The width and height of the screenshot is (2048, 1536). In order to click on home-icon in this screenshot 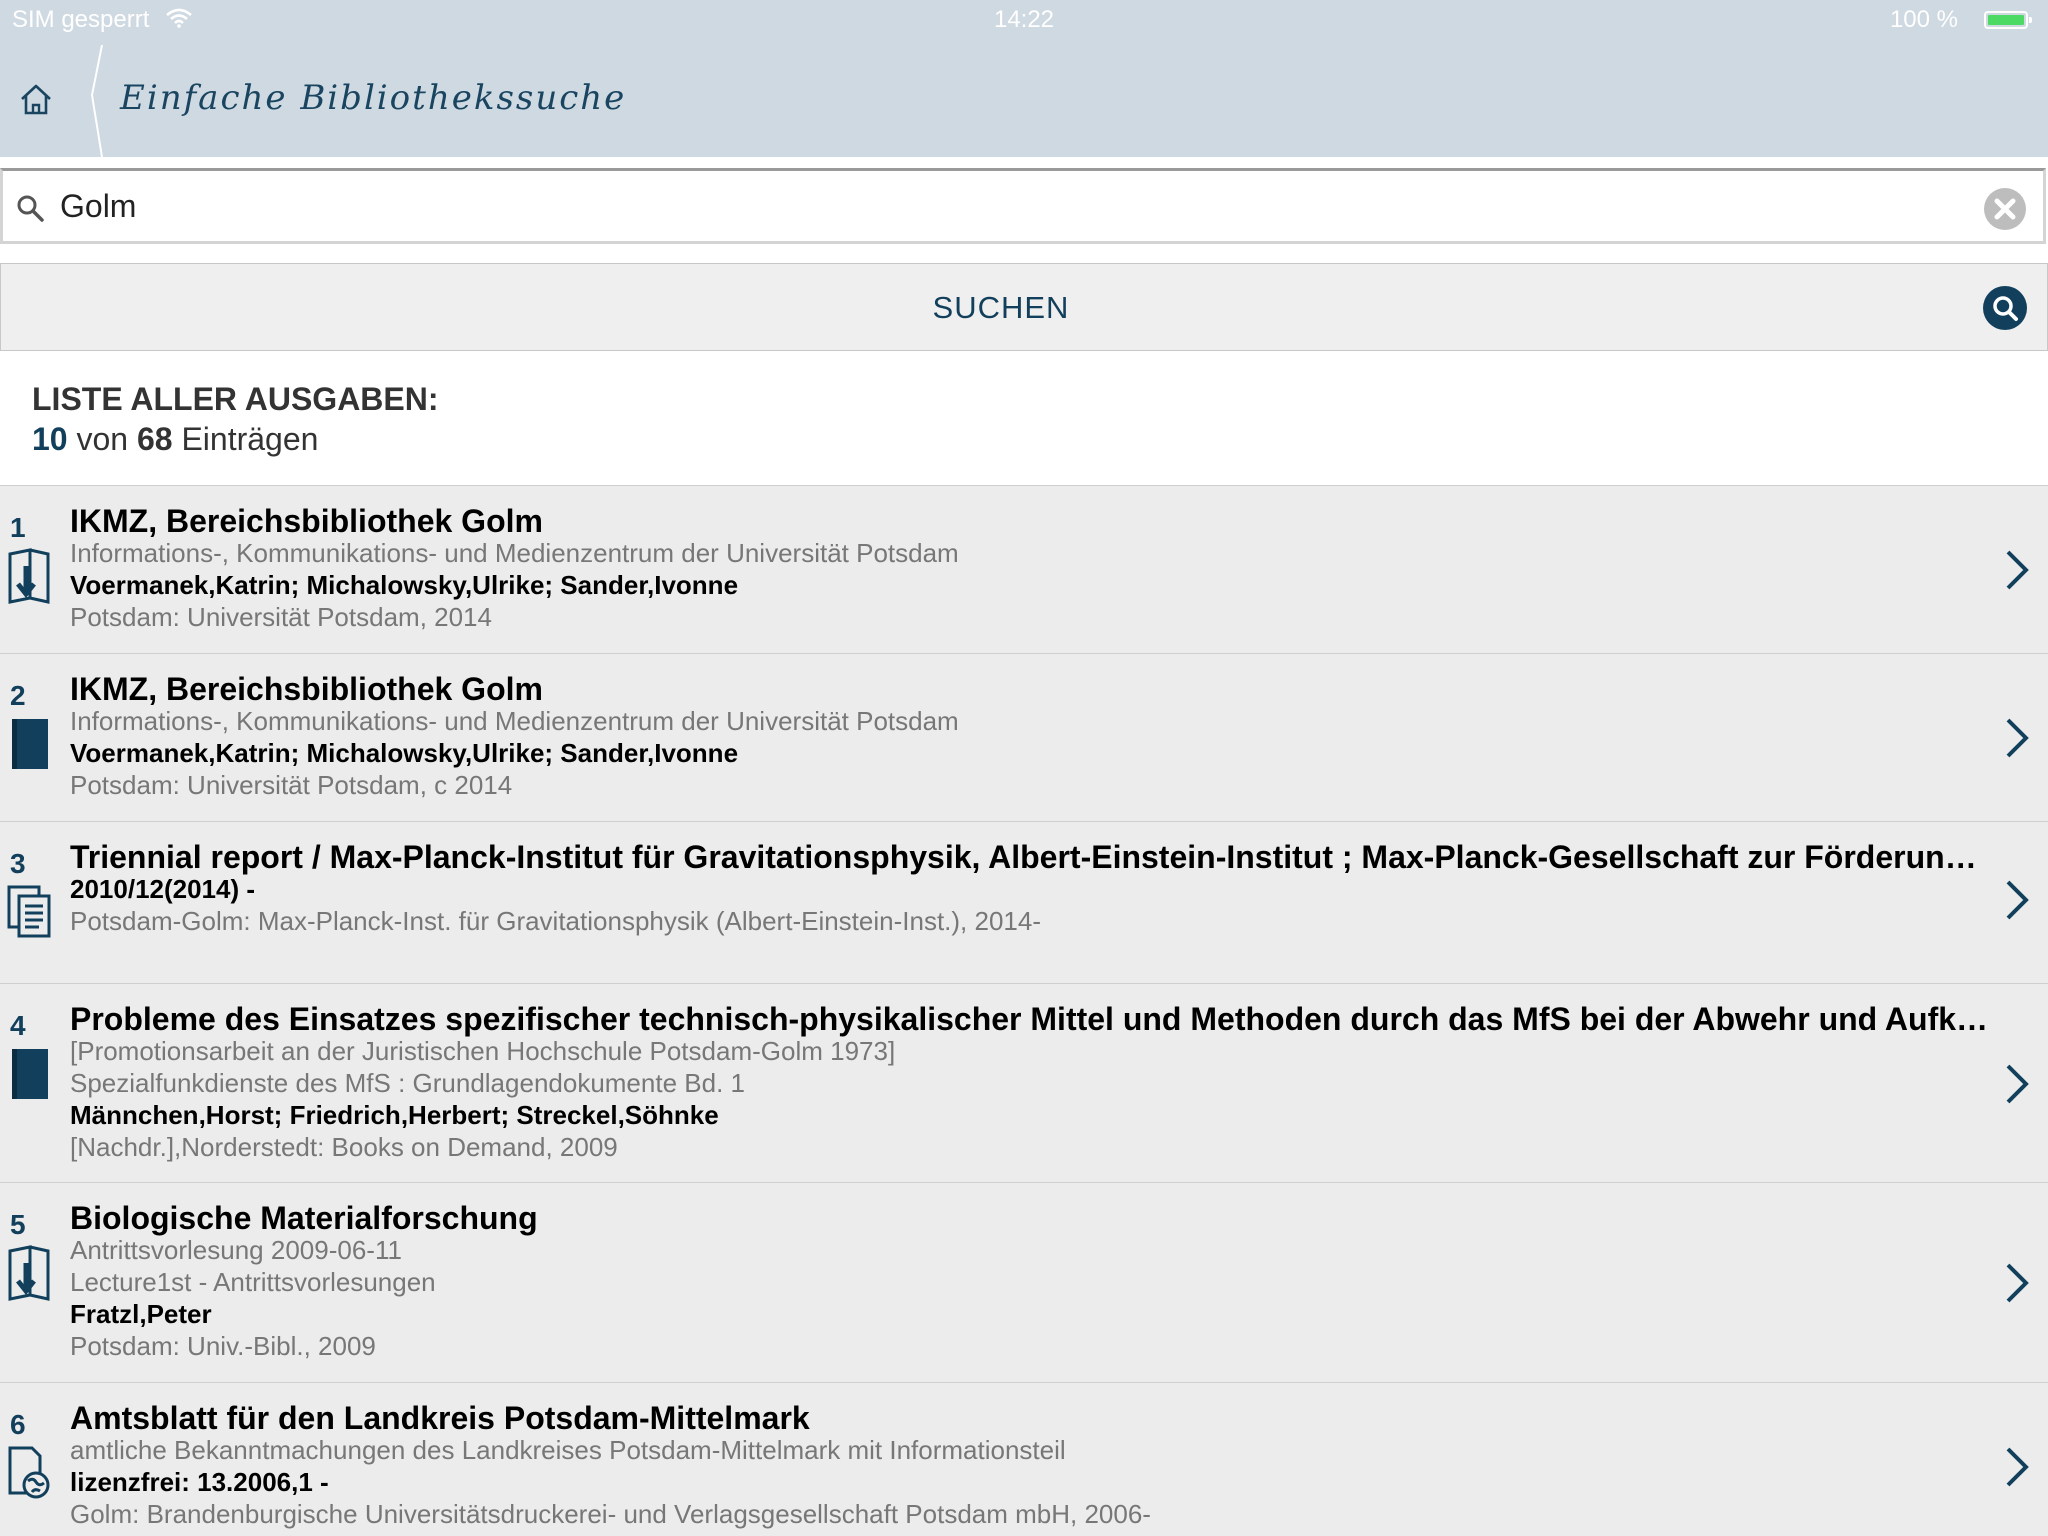, I will do `click(36, 100)`.